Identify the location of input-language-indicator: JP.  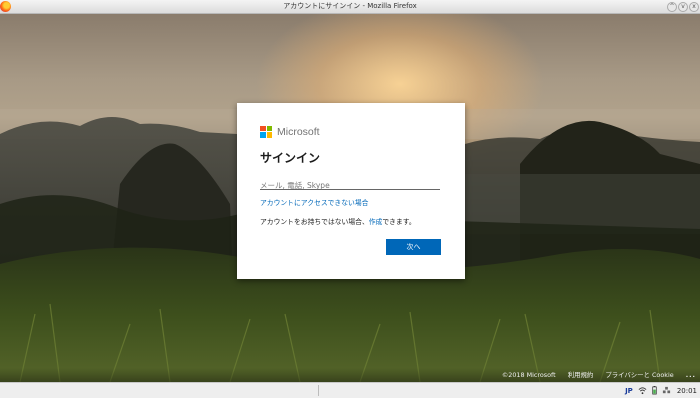
(629, 391).